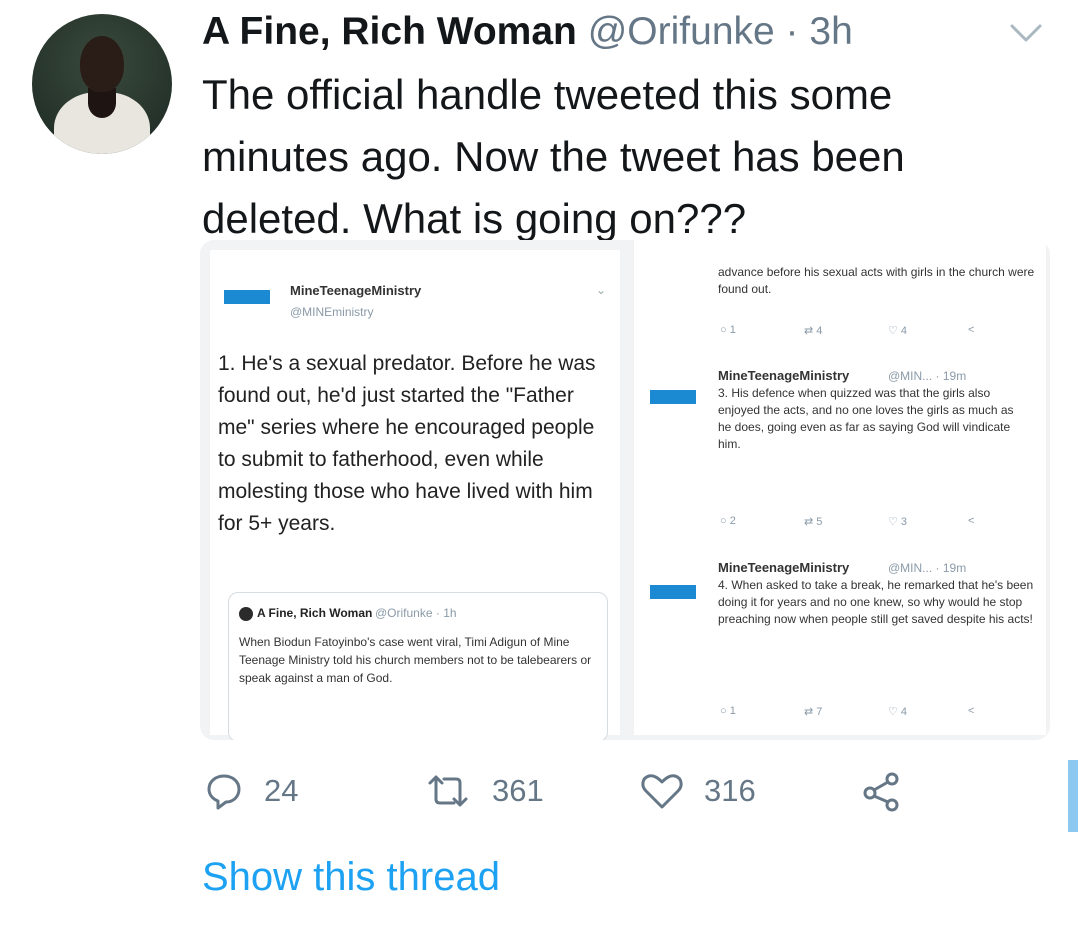 The width and height of the screenshot is (1080, 930). What do you see at coordinates (484, 791) in the screenshot?
I see `retweet-button: 361` at bounding box center [484, 791].